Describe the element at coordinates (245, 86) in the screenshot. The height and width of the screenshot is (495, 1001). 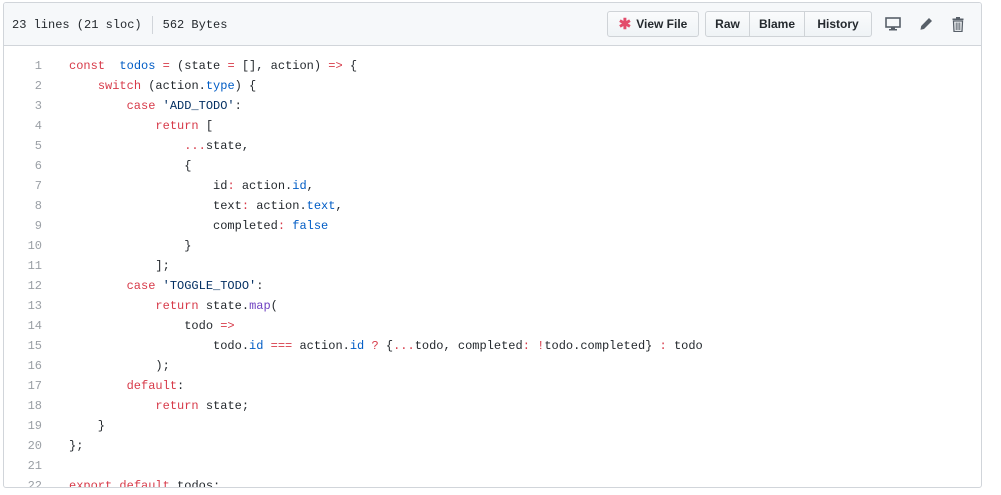
I see `code-token: ) {` at that location.